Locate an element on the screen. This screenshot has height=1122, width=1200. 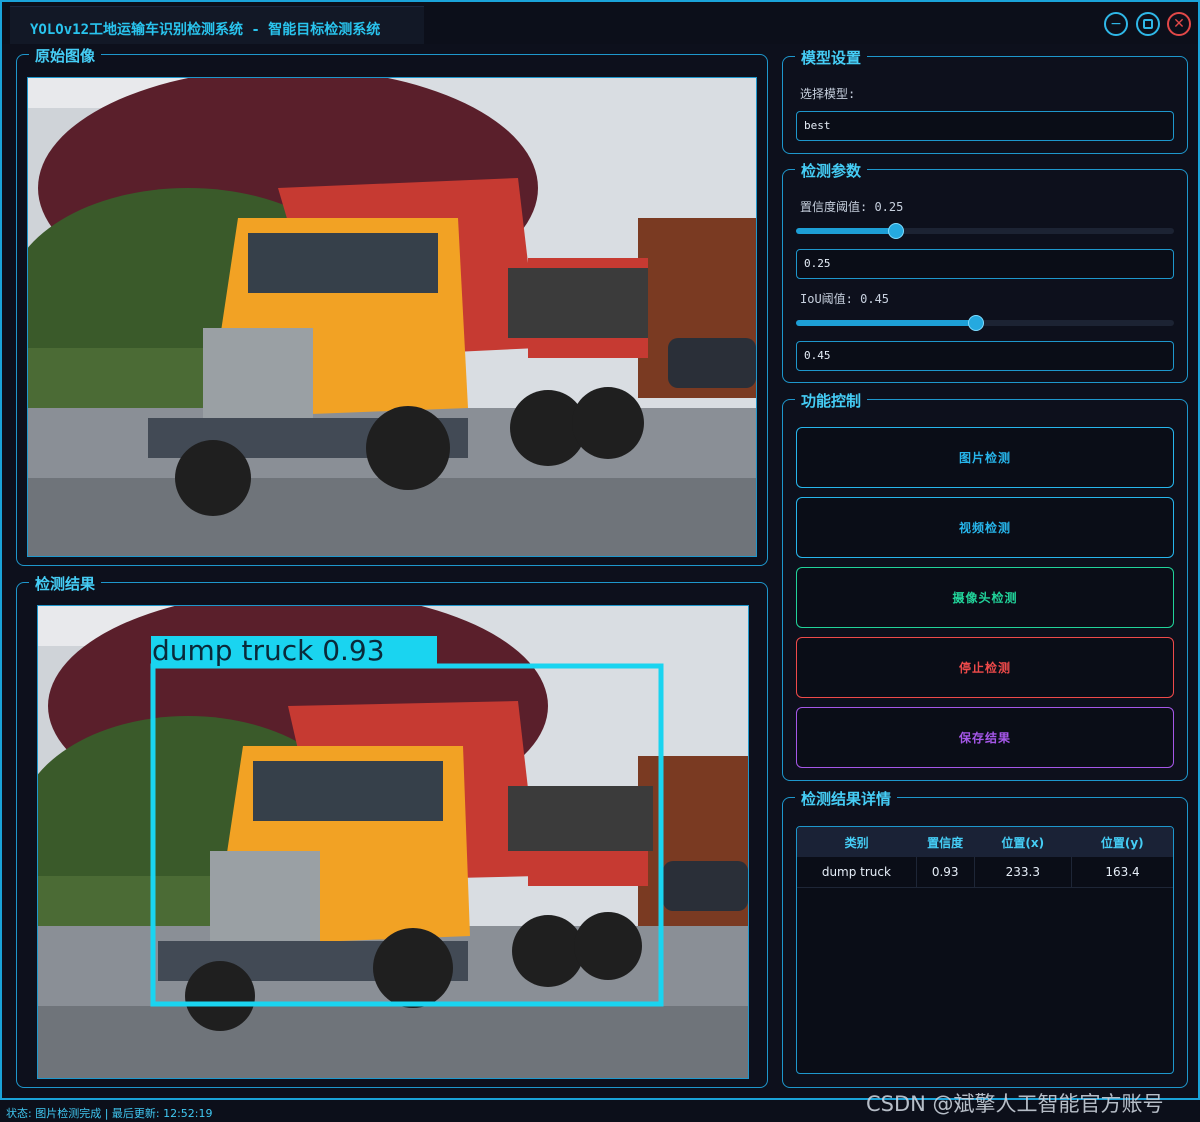
confidence-slider is located at coordinates (985, 231).